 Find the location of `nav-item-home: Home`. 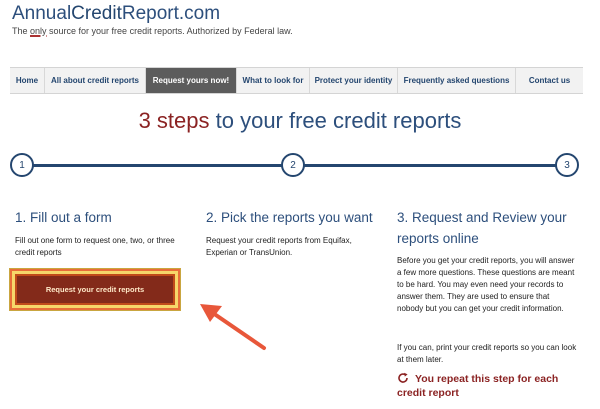

nav-item-home: Home is located at coordinates (27, 80).